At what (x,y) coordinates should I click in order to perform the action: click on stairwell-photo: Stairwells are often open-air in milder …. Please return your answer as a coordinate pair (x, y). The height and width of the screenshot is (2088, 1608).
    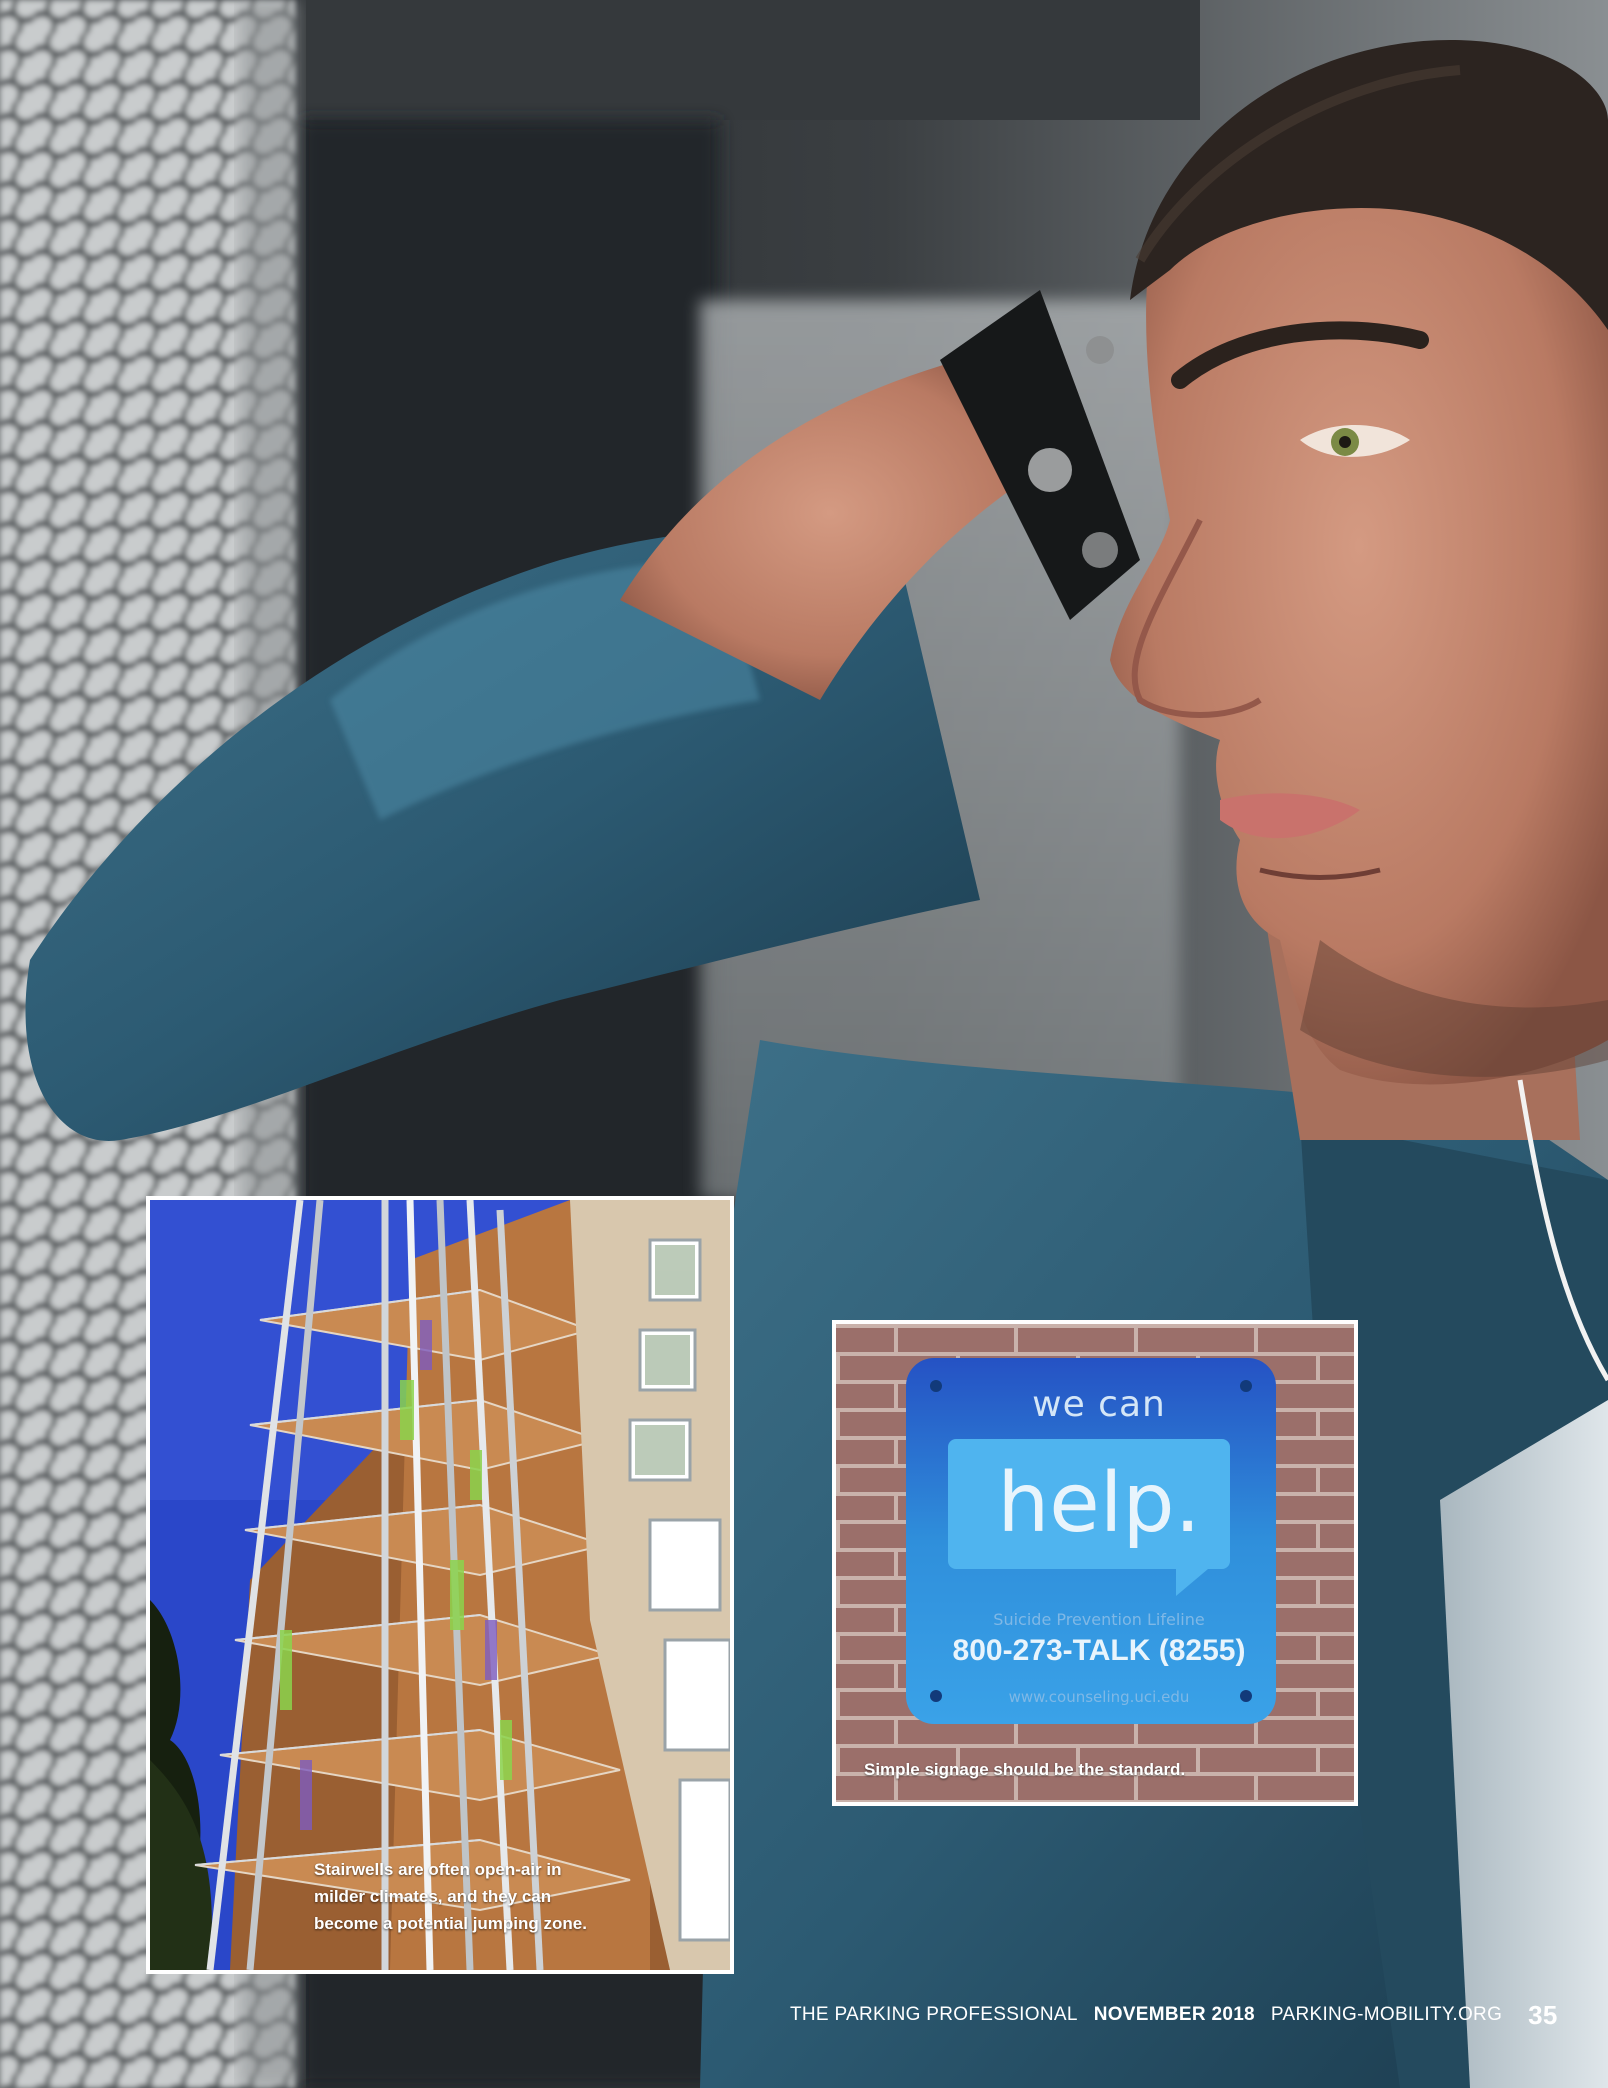
    Looking at the image, I should click on (440, 1585).